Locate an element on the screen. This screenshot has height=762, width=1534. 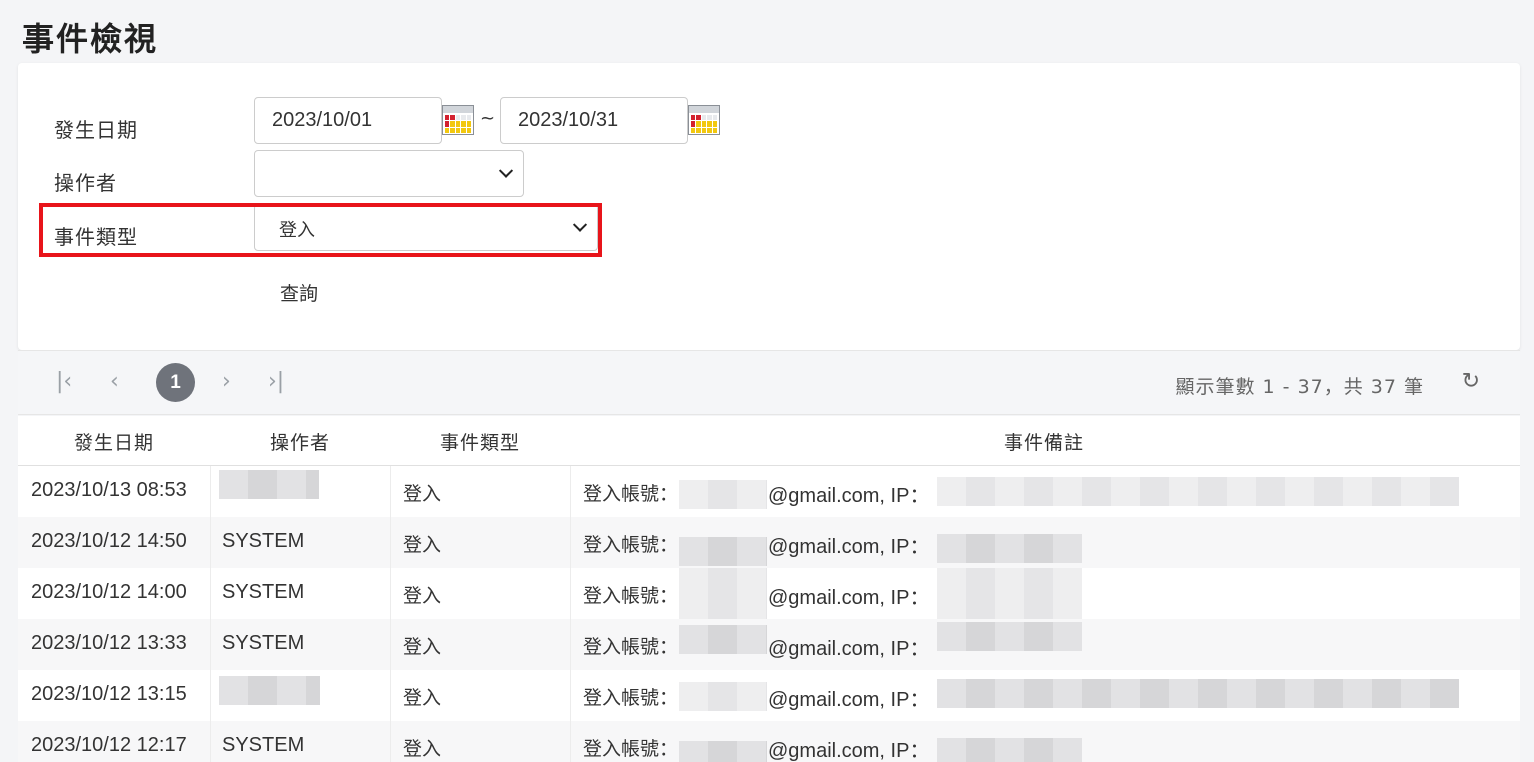
first-page-icon: |‹ is located at coordinates (64, 382).